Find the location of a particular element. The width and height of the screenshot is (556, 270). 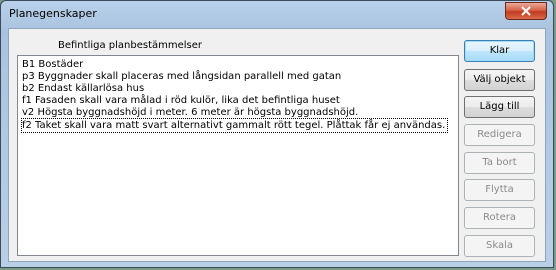

flytta-button: Flytta is located at coordinates (499, 190).